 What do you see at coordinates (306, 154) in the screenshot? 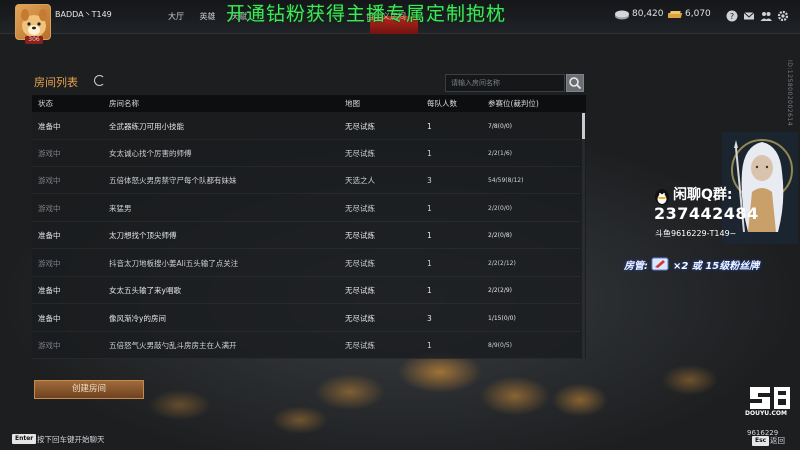
I see `table-row: 游戏中 女太诚心找个厉害的师傅 无尽试炼 1 2/2(1/6)` at bounding box center [306, 154].